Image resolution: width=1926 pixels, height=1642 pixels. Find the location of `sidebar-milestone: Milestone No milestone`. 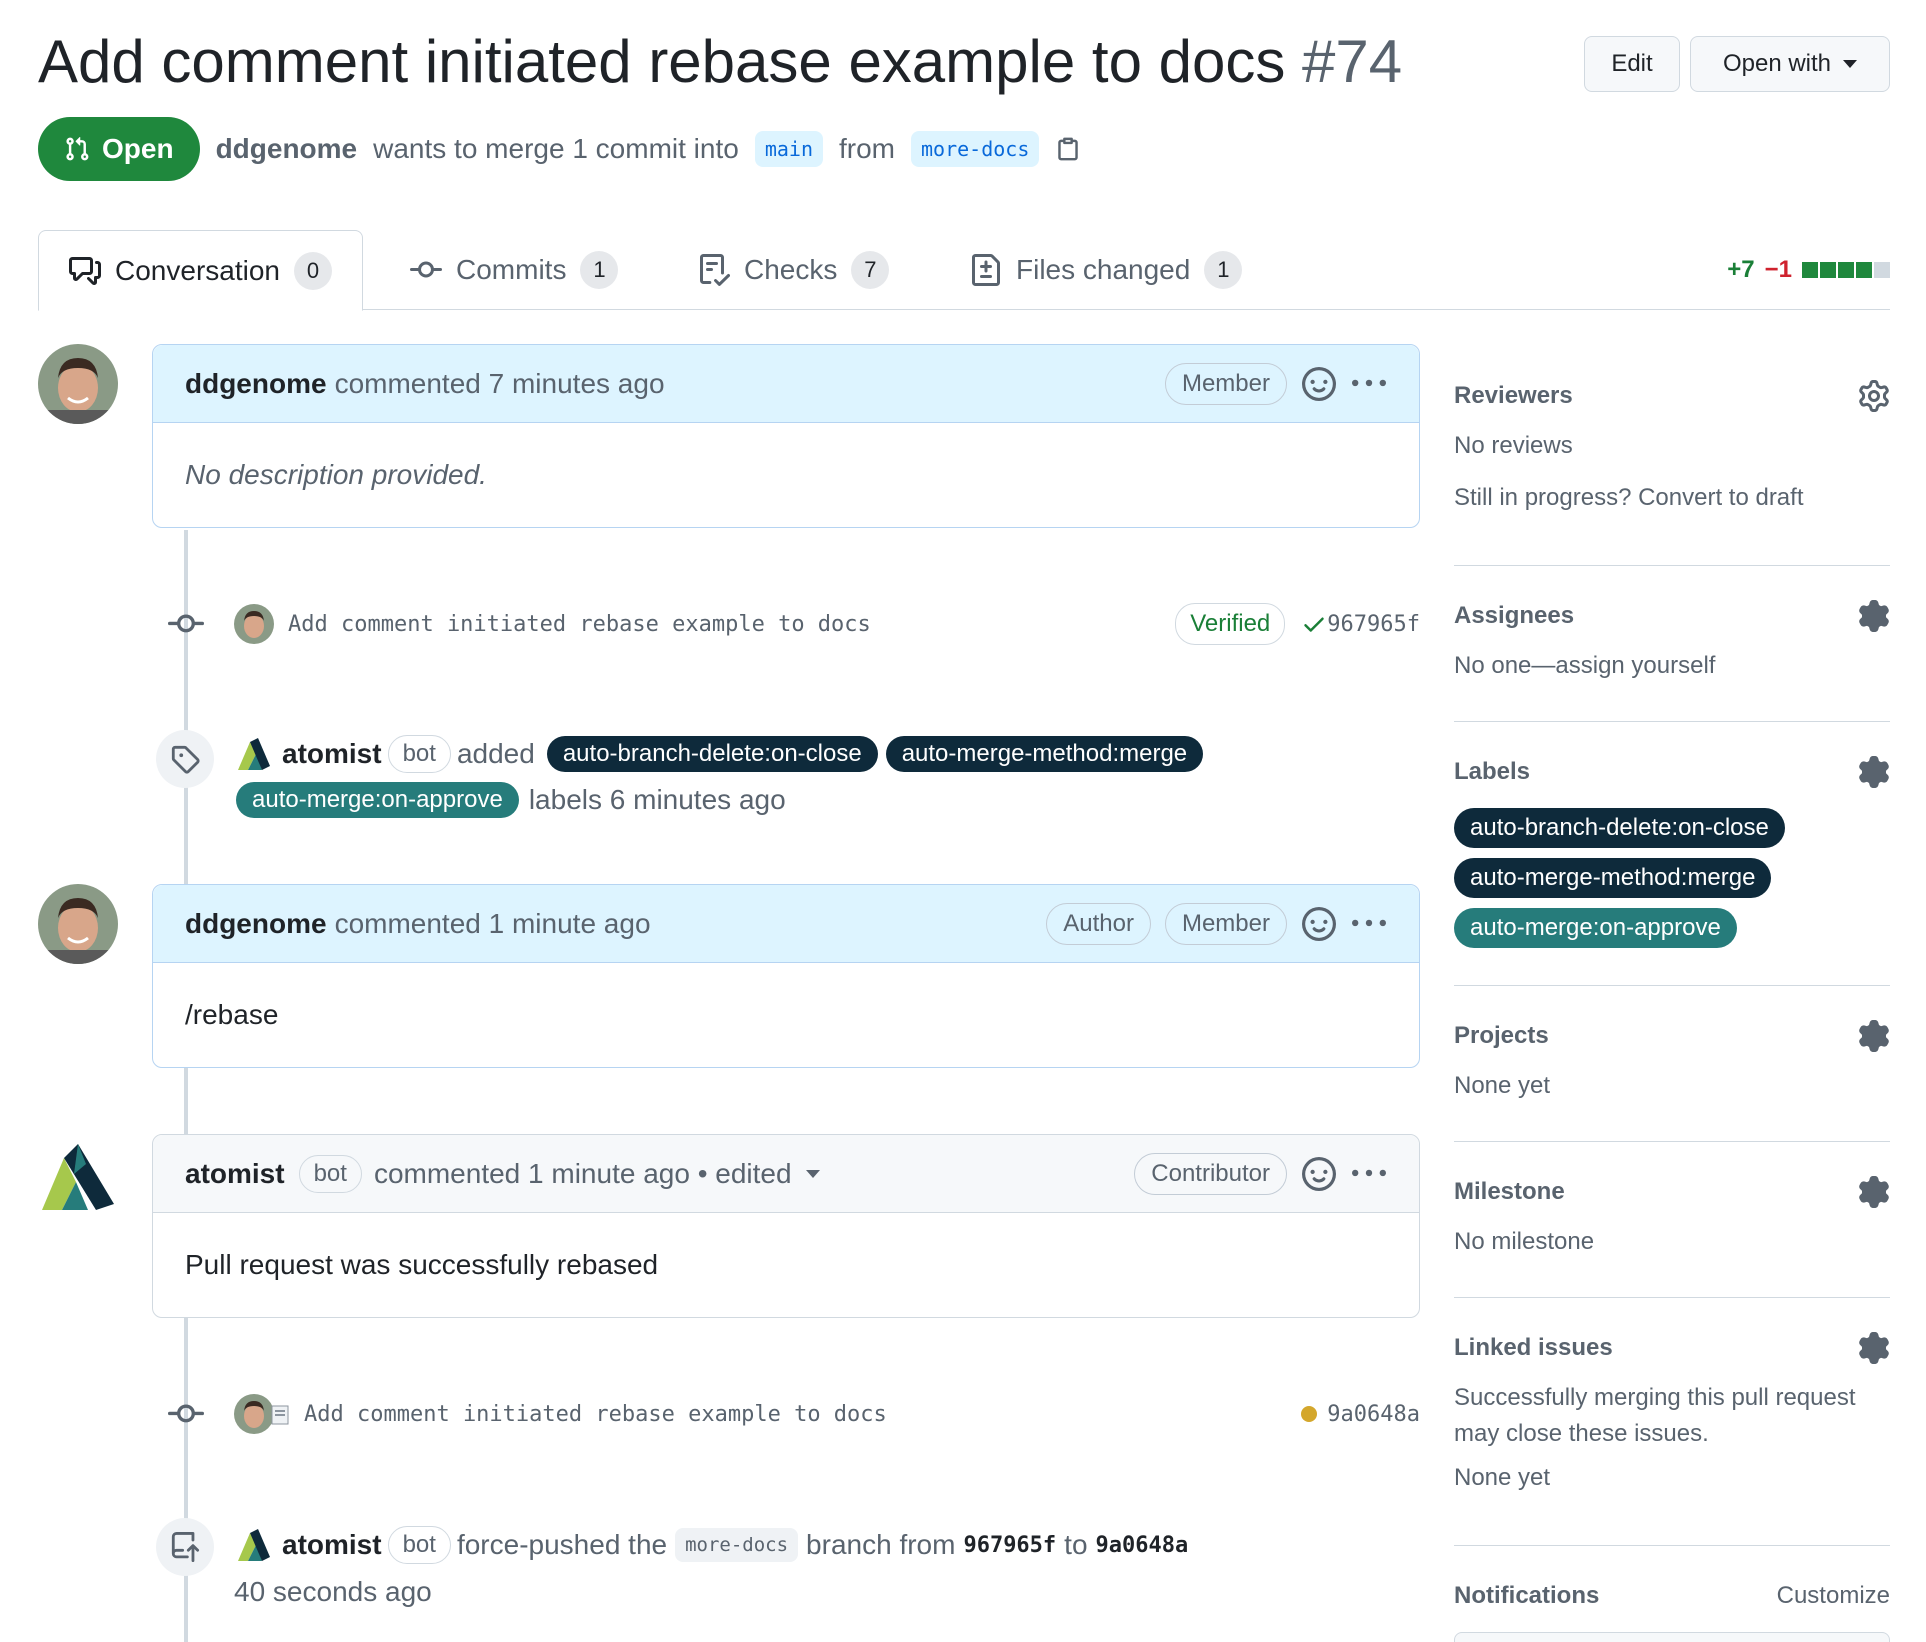

sidebar-milestone: Milestone No milestone is located at coordinates (1672, 1220).